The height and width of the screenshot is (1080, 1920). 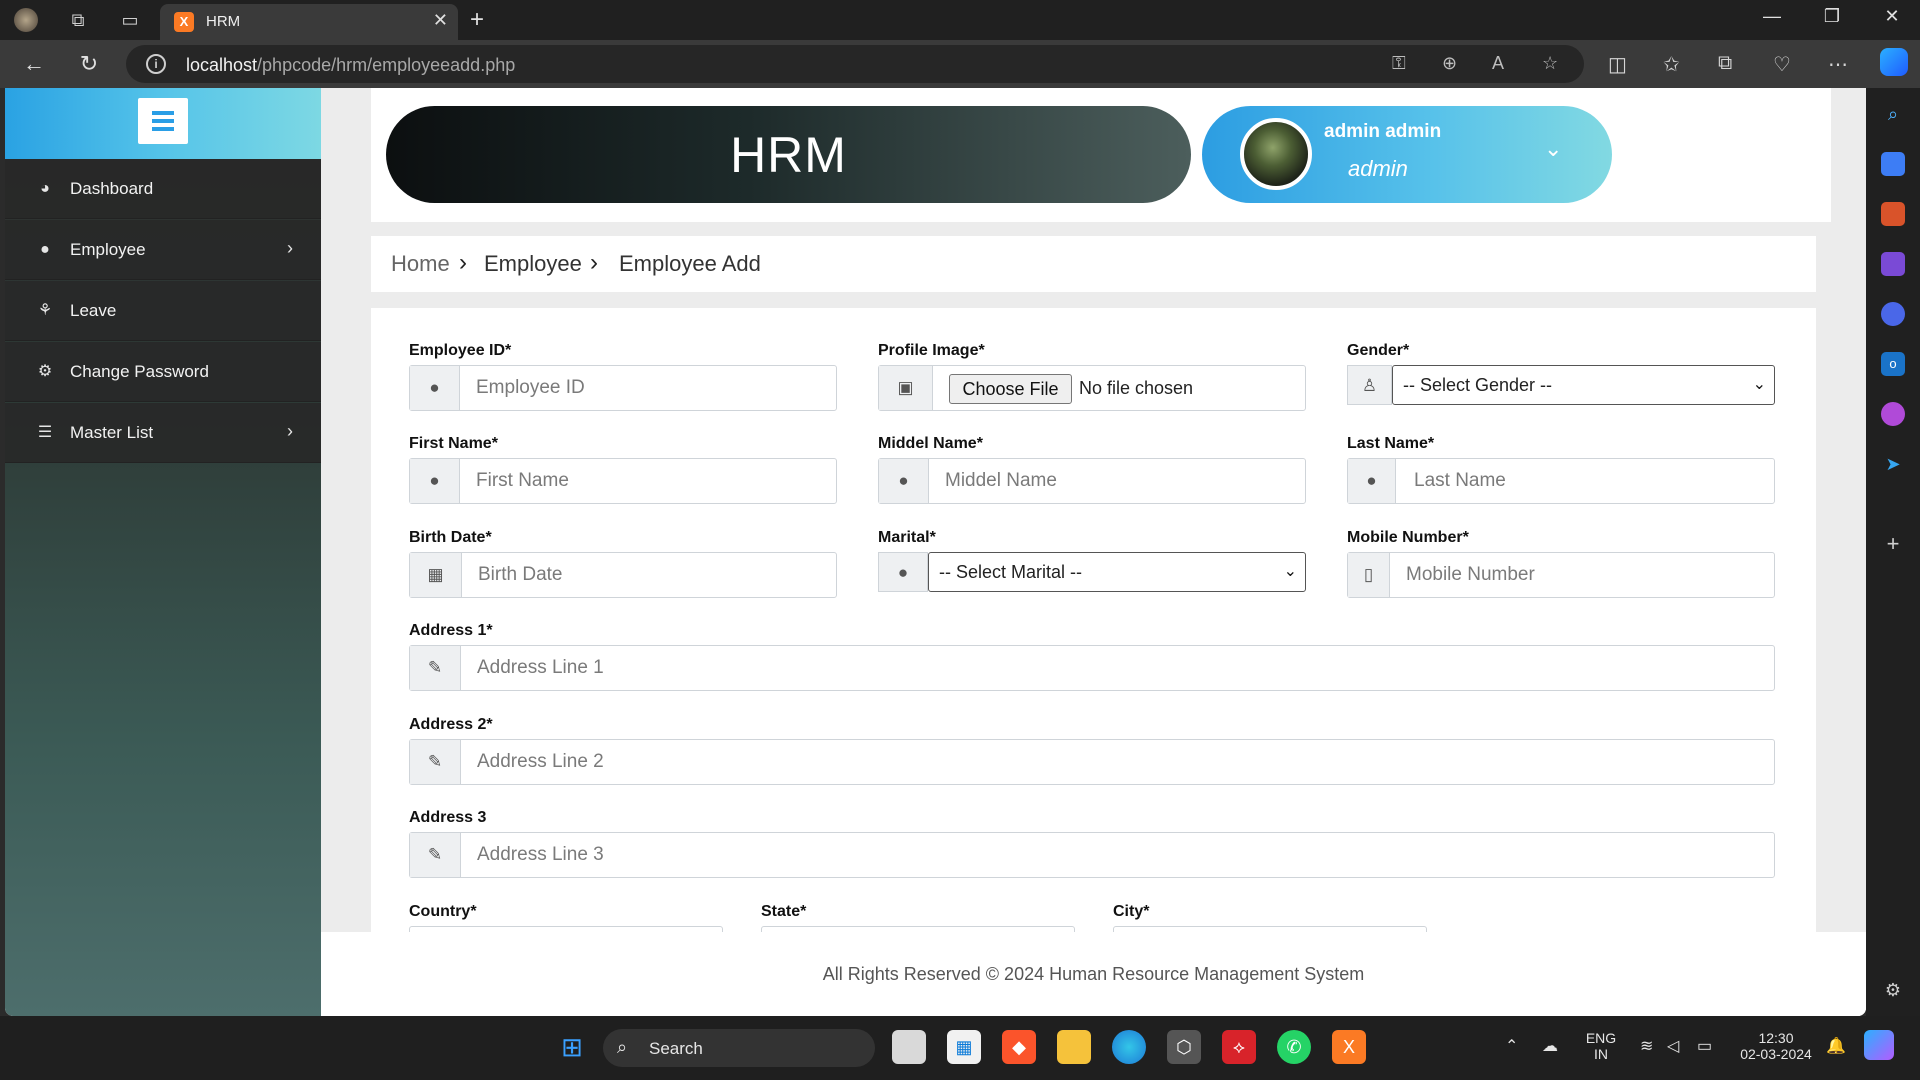 I want to click on microsoft-store-icon: ▦, so click(x=964, y=1047).